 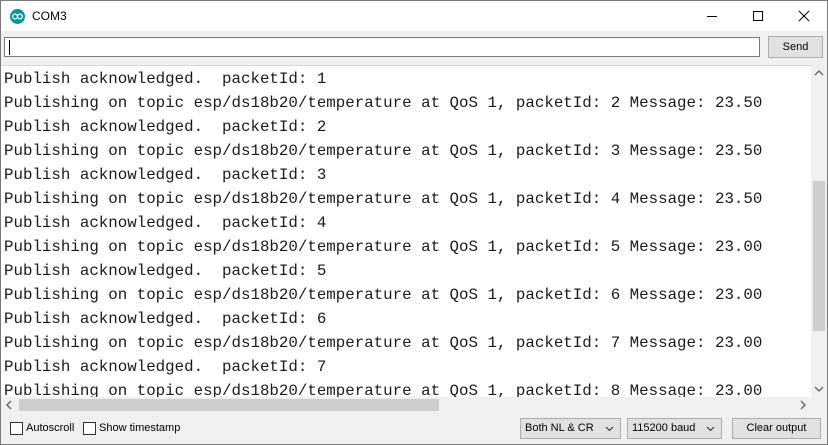 I want to click on line-ending-value: Both NL & CR, so click(x=559, y=428).